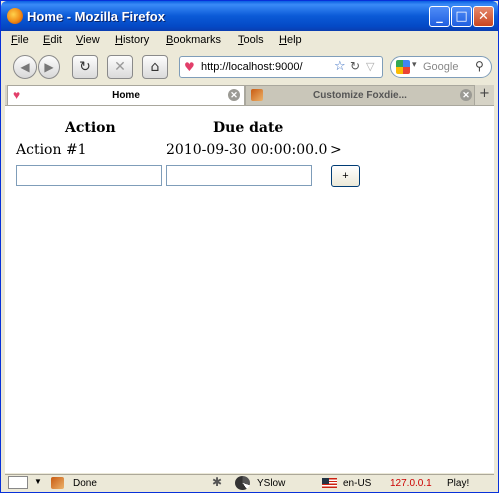 The width and height of the screenshot is (499, 493). What do you see at coordinates (414, 65) in the screenshot?
I see `engine-dropdown-icon: ▾` at bounding box center [414, 65].